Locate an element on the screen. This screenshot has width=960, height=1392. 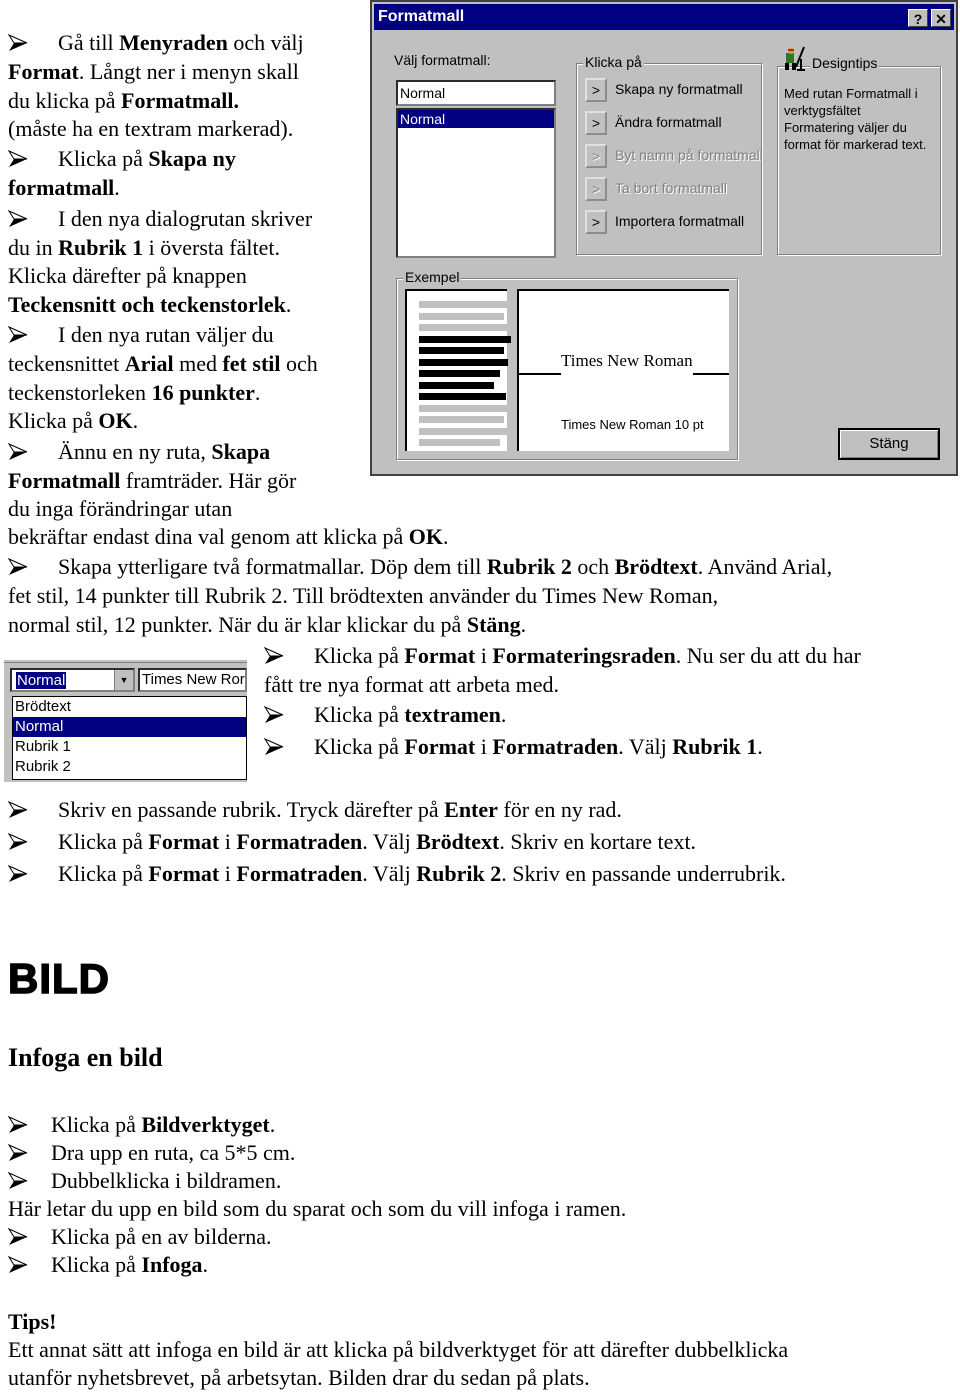
subsection-title: Infoga en bild is located at coordinates (85, 1057).